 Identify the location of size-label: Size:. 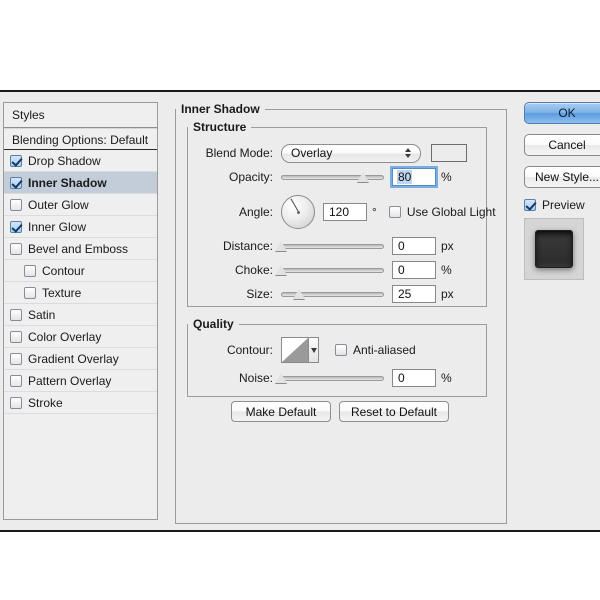
(259, 294).